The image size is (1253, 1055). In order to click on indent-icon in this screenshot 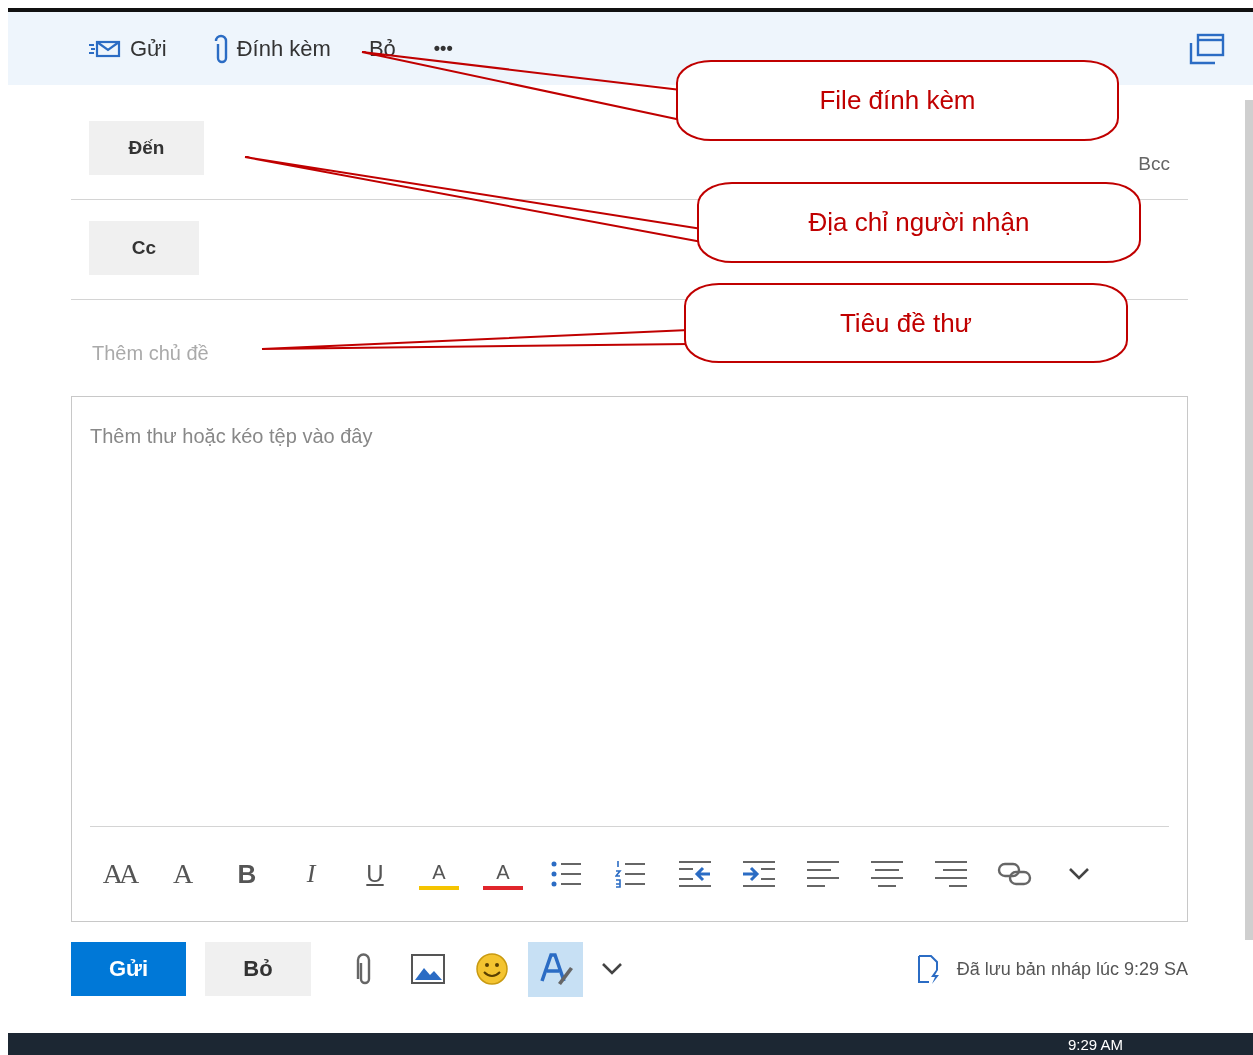, I will do `click(759, 874)`.